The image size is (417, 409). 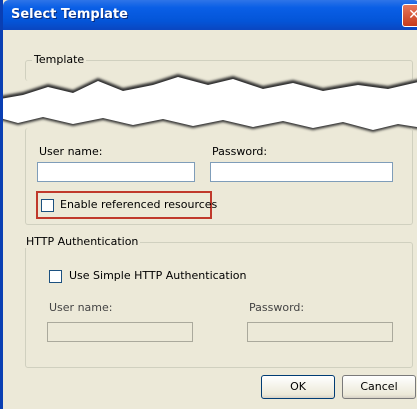 What do you see at coordinates (47, 205) in the screenshot?
I see `enable-referenced-checkbox` at bounding box center [47, 205].